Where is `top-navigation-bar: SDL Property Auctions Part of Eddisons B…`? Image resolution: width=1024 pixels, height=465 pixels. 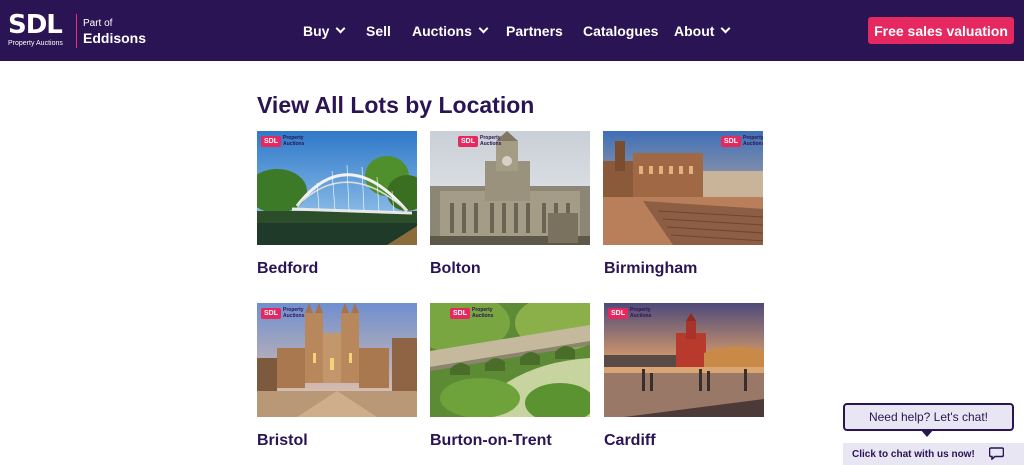 top-navigation-bar: SDL Property Auctions Part of Eddisons B… is located at coordinates (512, 30).